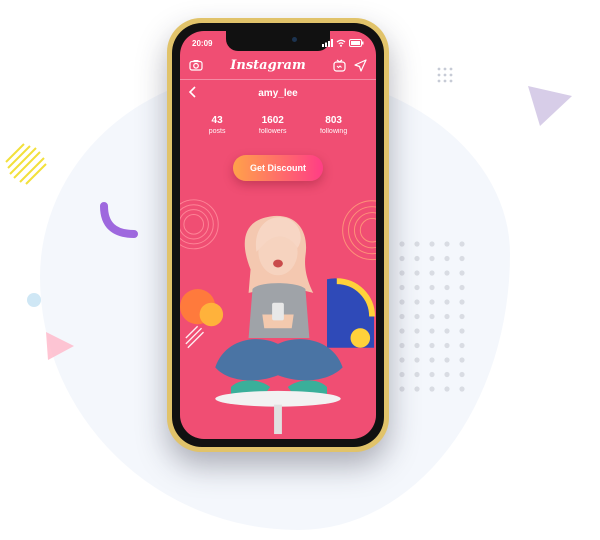  Describe the element at coordinates (211, 314) in the screenshot. I see `yellow-circle` at that location.